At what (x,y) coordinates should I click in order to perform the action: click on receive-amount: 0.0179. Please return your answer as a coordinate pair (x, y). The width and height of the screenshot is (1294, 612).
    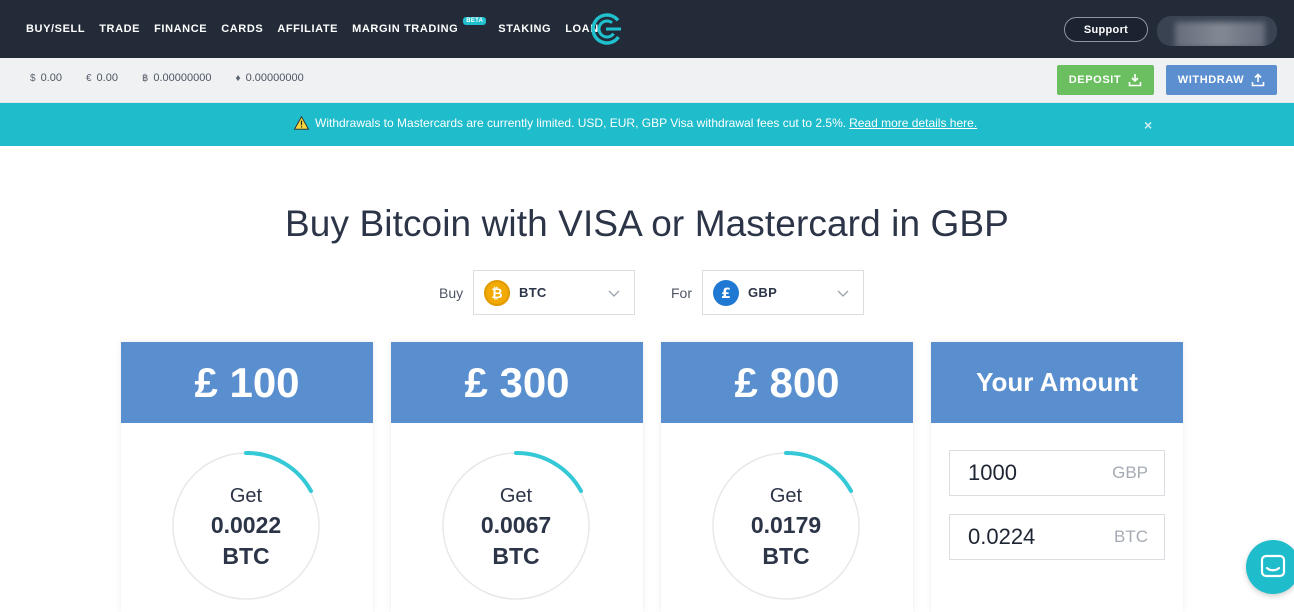
    Looking at the image, I should click on (786, 525).